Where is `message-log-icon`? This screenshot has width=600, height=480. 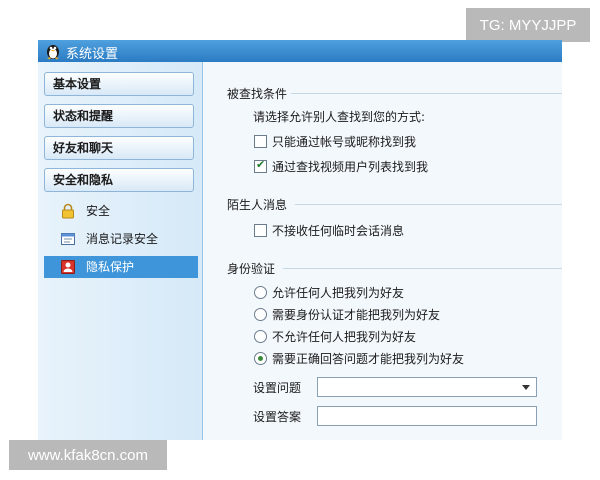
message-log-icon is located at coordinates (68, 239).